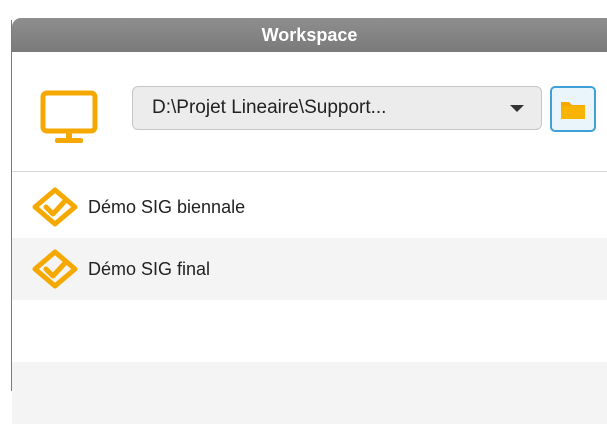 The width and height of the screenshot is (607, 424). I want to click on browse-folder-button, so click(573, 109).